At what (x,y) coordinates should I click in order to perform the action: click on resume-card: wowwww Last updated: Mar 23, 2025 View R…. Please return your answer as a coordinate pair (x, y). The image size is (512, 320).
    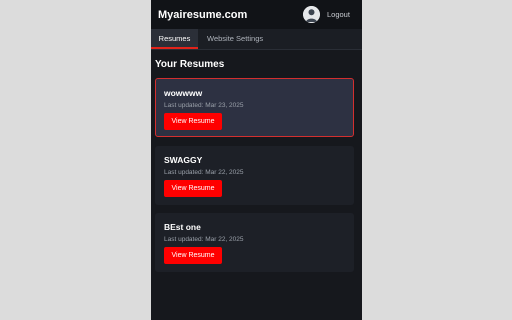
    Looking at the image, I should click on (254, 107).